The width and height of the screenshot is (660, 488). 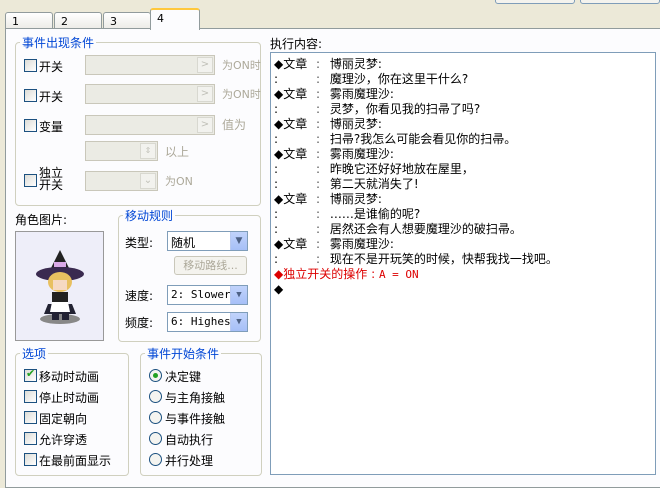 I want to click on self-switch-label-2: 开关, so click(x=51, y=185).